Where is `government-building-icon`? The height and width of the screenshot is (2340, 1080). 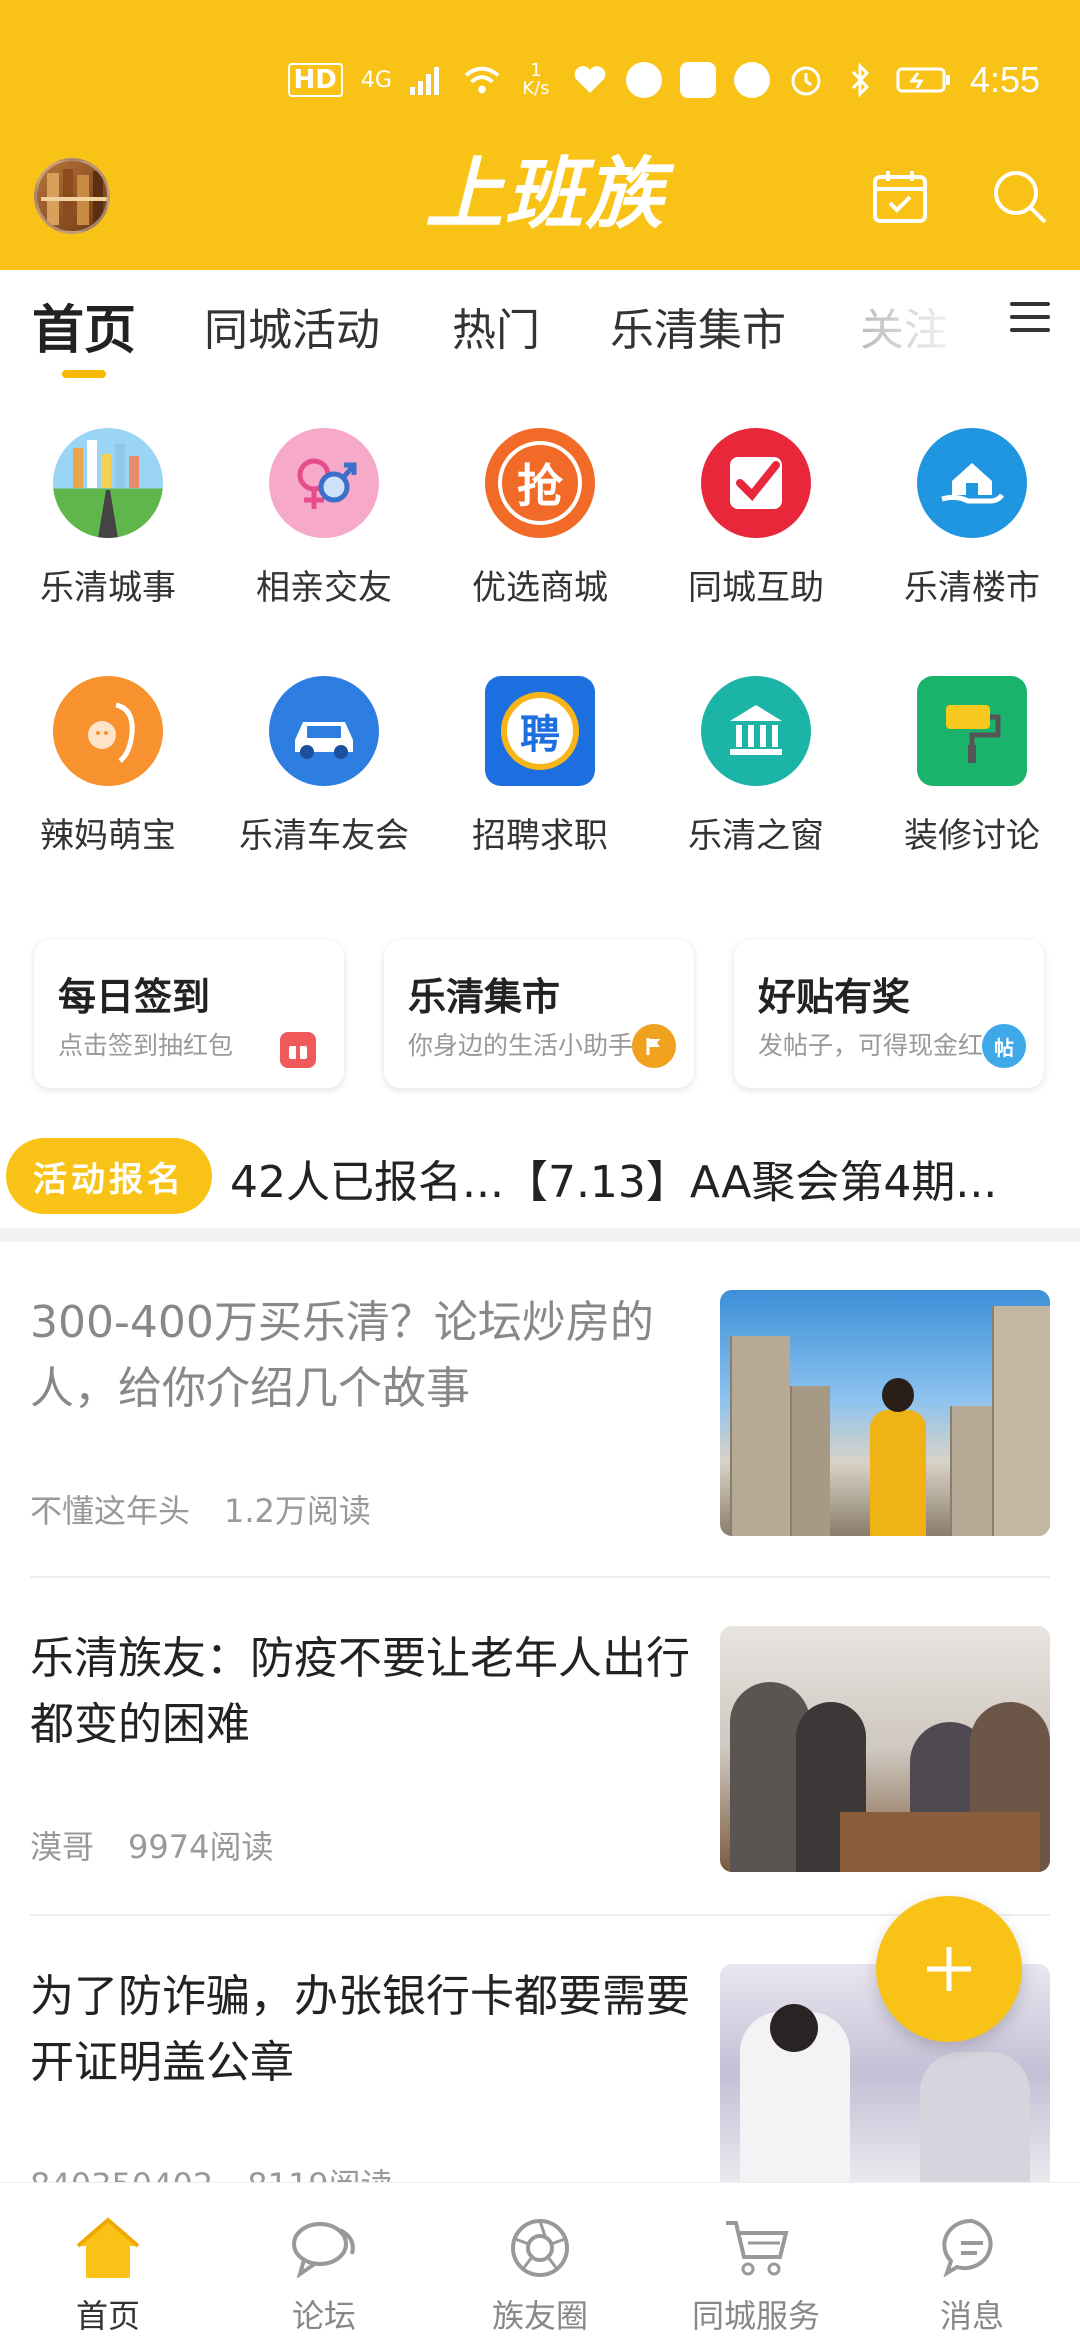
government-building-icon is located at coordinates (756, 731).